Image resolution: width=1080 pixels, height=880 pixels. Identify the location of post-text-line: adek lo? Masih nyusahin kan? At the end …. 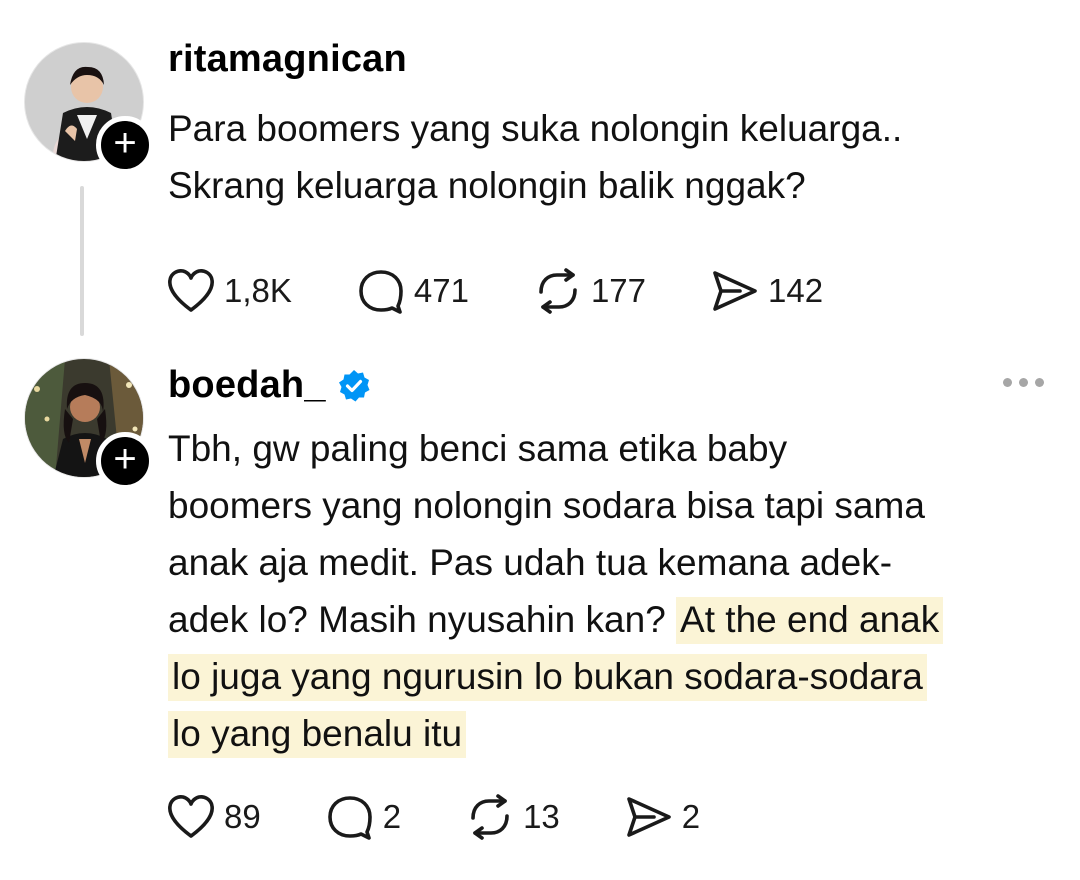
(608, 619).